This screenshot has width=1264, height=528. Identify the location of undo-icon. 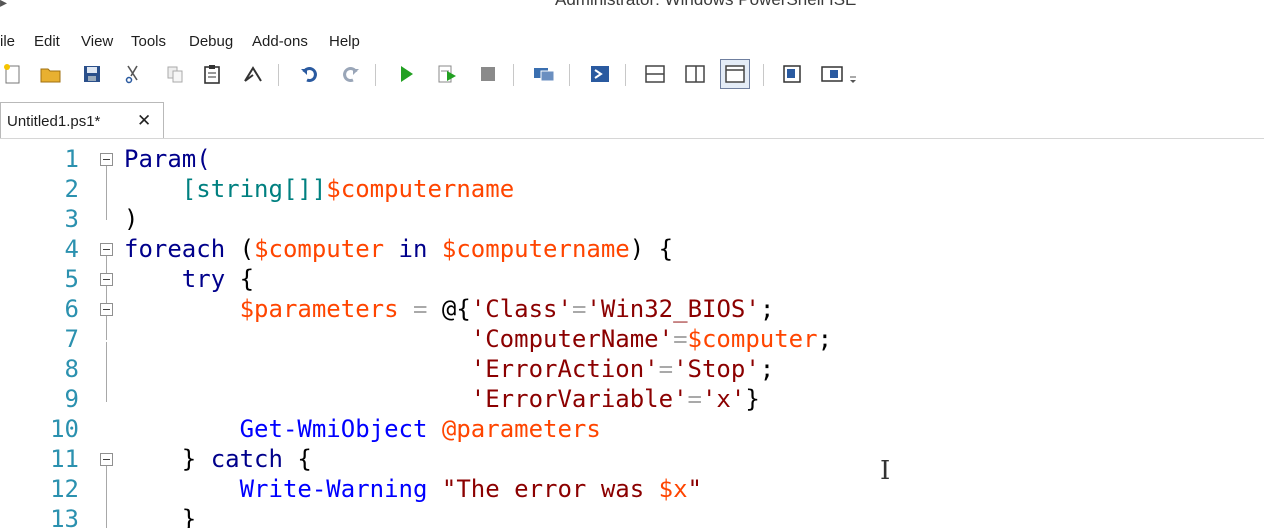
(310, 74).